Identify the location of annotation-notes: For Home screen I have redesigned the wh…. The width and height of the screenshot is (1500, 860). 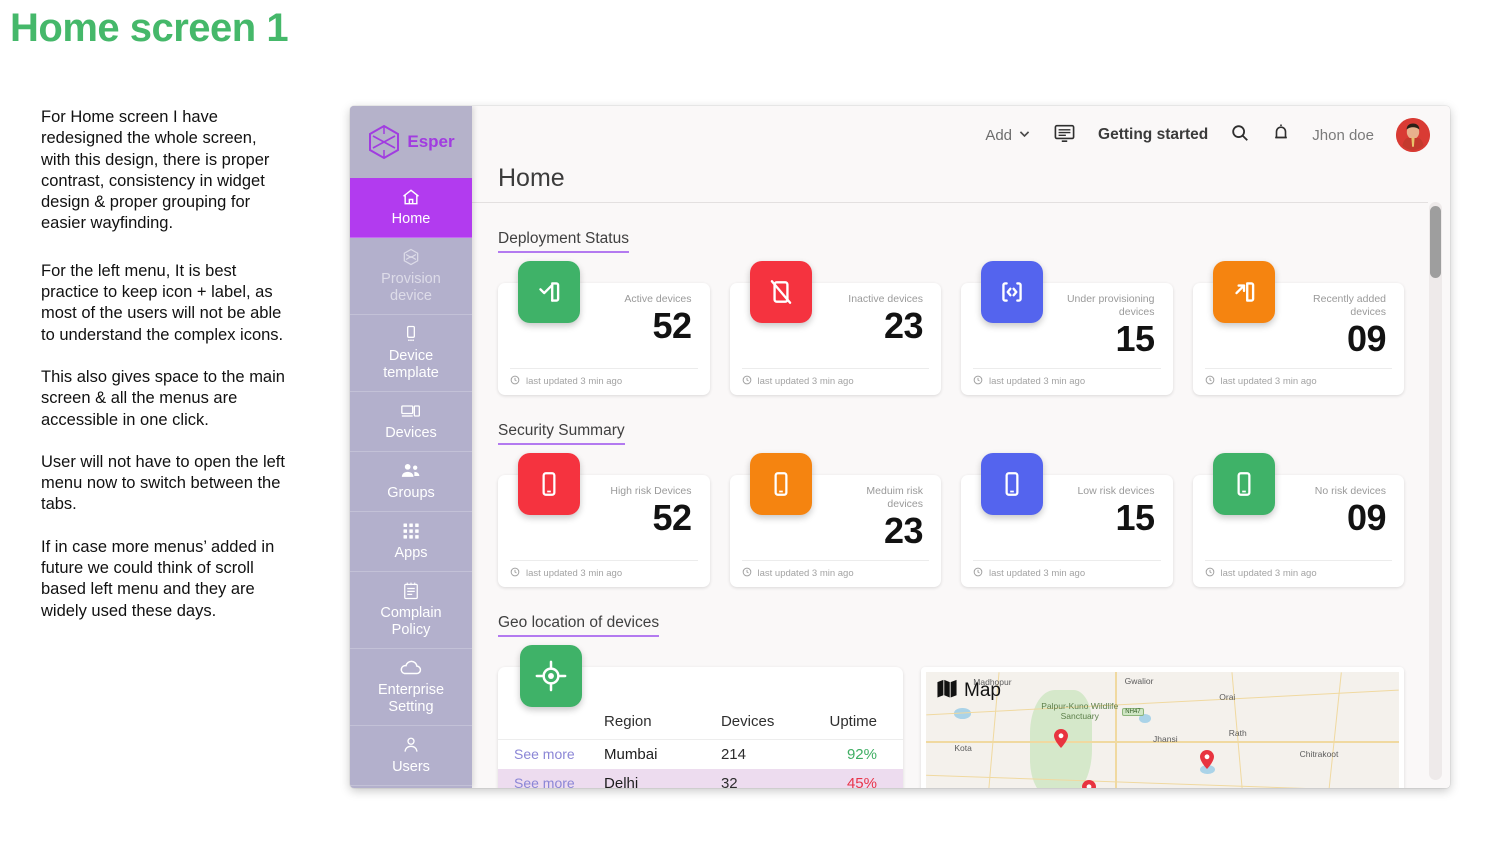
(165, 375).